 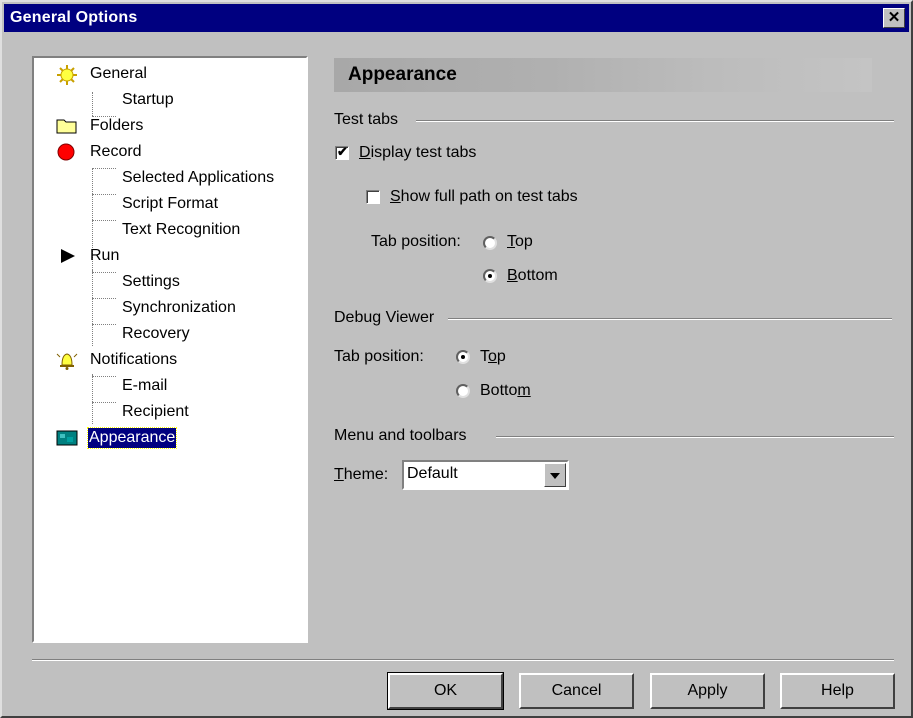 I want to click on tree-item-script-format: Script Format, so click(x=170, y=204).